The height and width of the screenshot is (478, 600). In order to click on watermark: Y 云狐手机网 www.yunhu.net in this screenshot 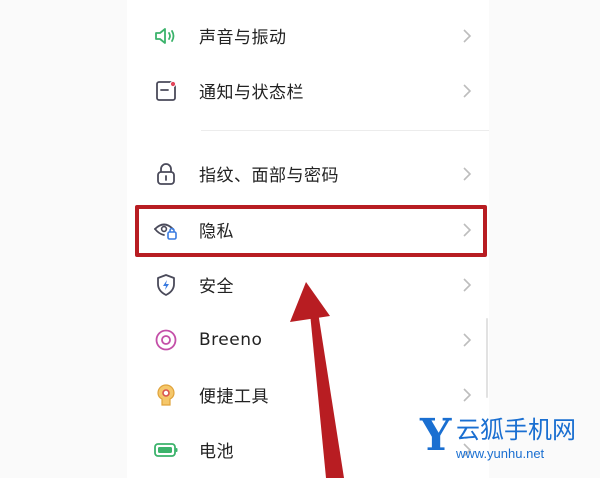, I will do `click(510, 442)`.